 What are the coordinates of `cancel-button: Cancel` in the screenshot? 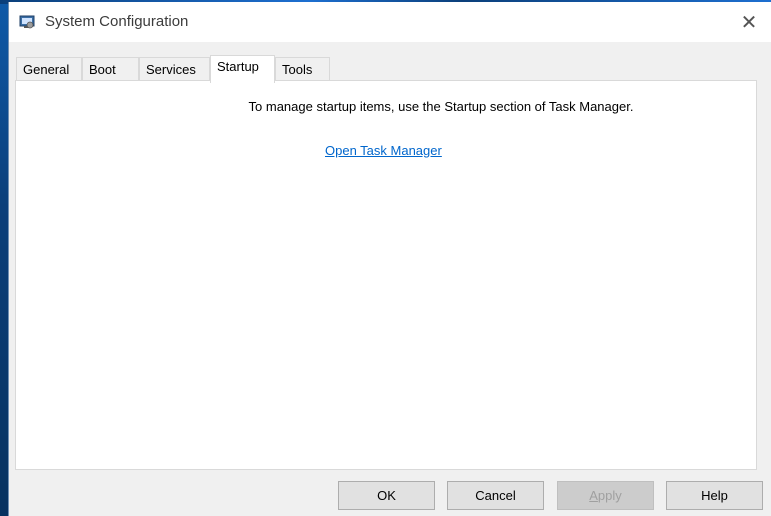 It's located at (495, 495).